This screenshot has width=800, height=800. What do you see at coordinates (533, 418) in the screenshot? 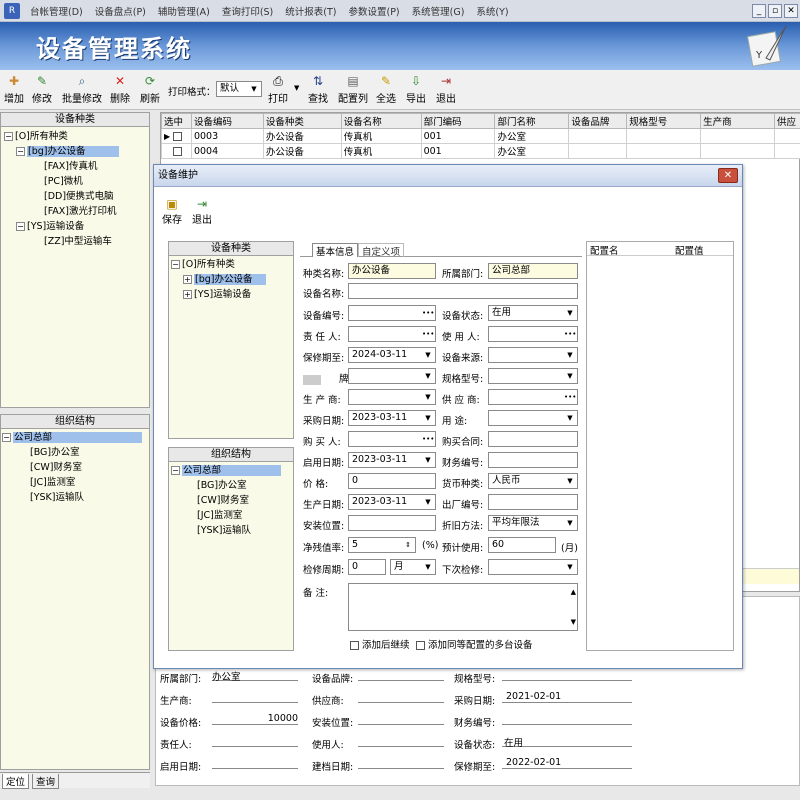
I see `use-select: ▼` at bounding box center [533, 418].